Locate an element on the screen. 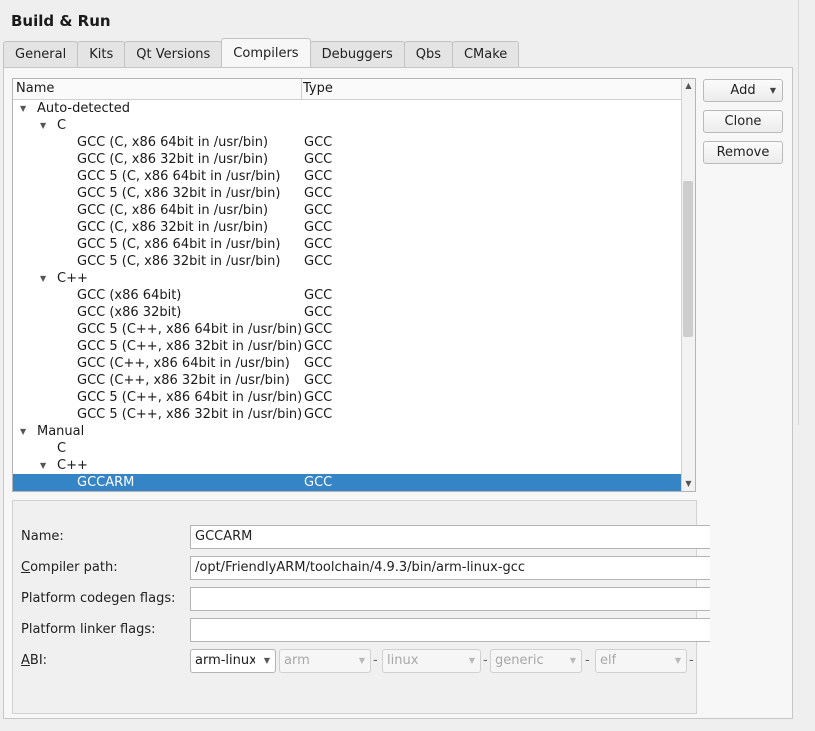 Image resolution: width=815 pixels, height=731 pixels. column-header-name: Name is located at coordinates (35, 89).